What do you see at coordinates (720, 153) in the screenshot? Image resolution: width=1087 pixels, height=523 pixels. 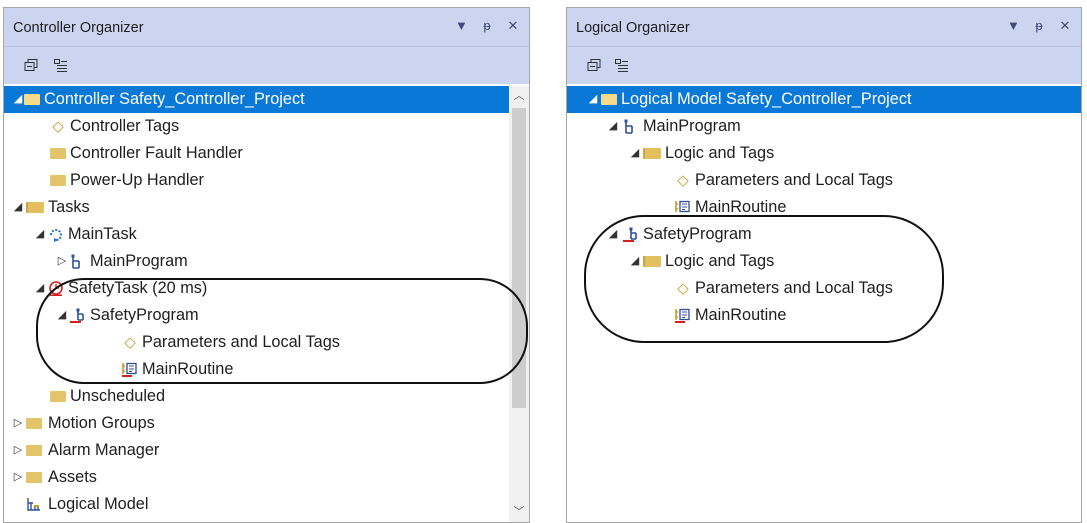 I see `tree-item-label: Logic and Tags` at bounding box center [720, 153].